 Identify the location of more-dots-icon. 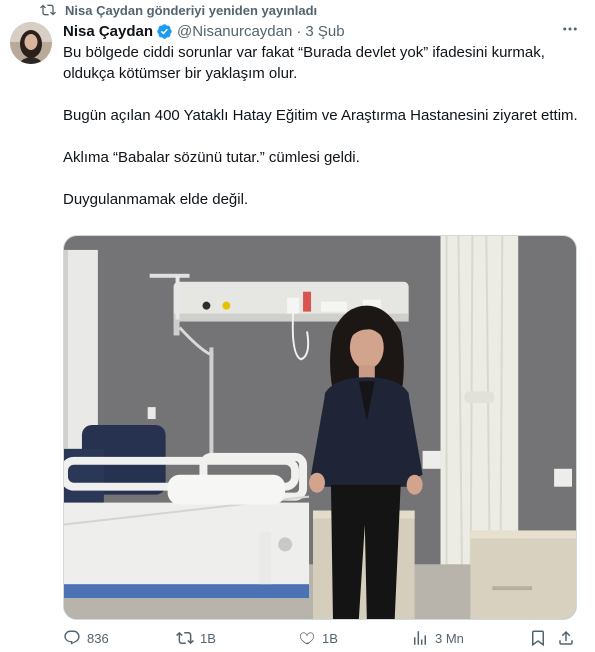
(570, 29).